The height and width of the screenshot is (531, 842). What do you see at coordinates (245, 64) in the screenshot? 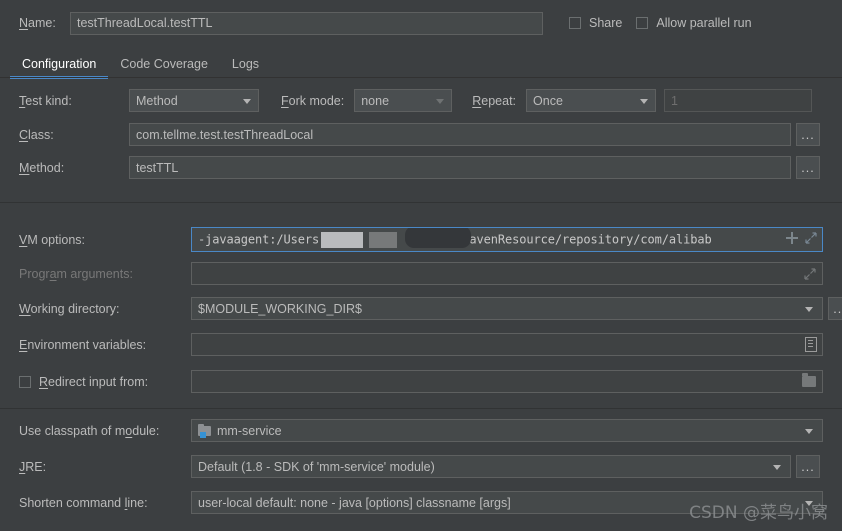
I see `tab-logs: Logs` at bounding box center [245, 64].